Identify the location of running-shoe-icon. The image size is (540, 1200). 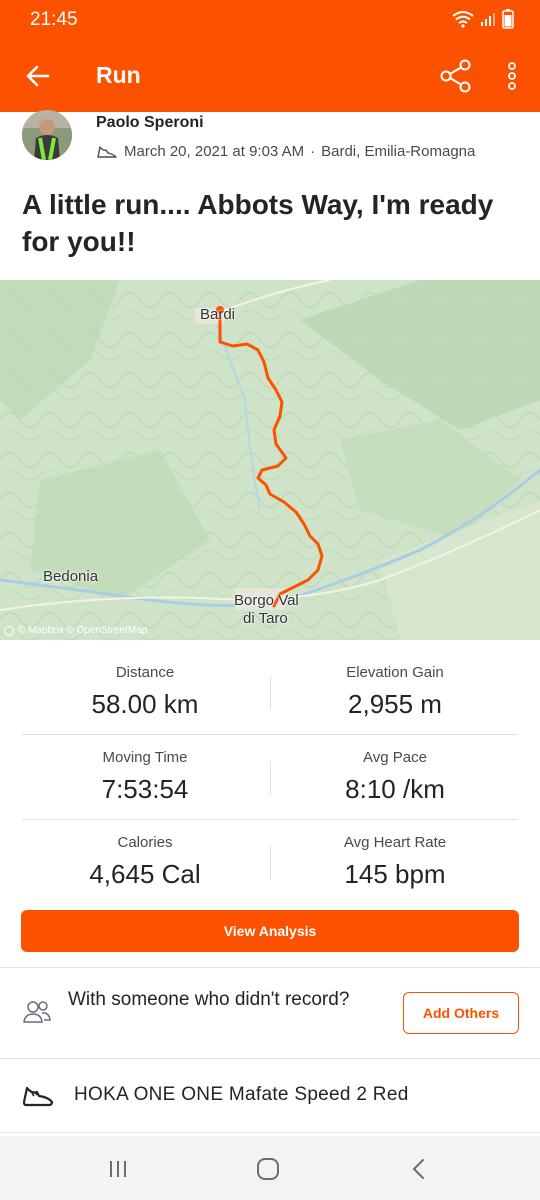
(107, 151).